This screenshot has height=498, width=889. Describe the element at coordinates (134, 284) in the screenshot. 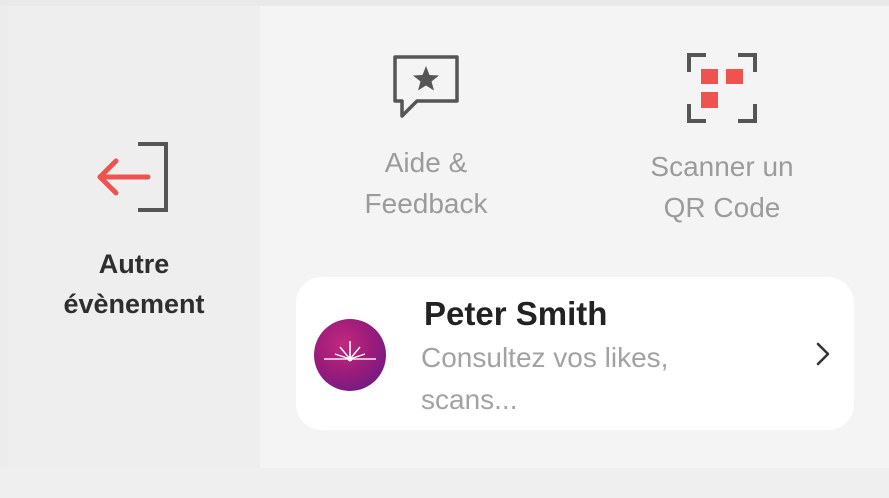

I see `other-event-label: Autre évènement` at that location.